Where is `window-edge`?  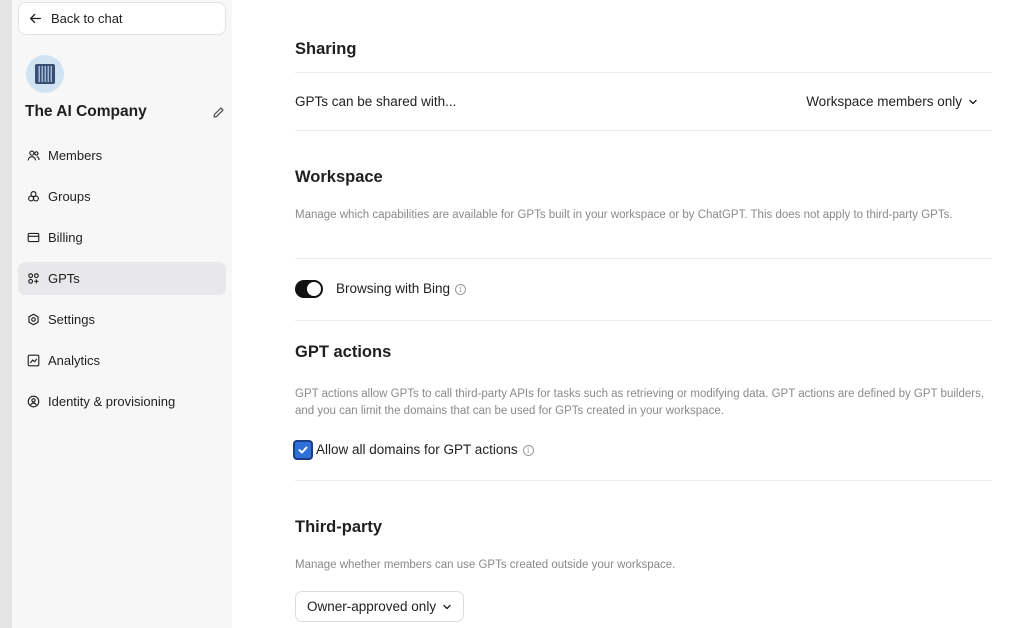
window-edge is located at coordinates (6, 314).